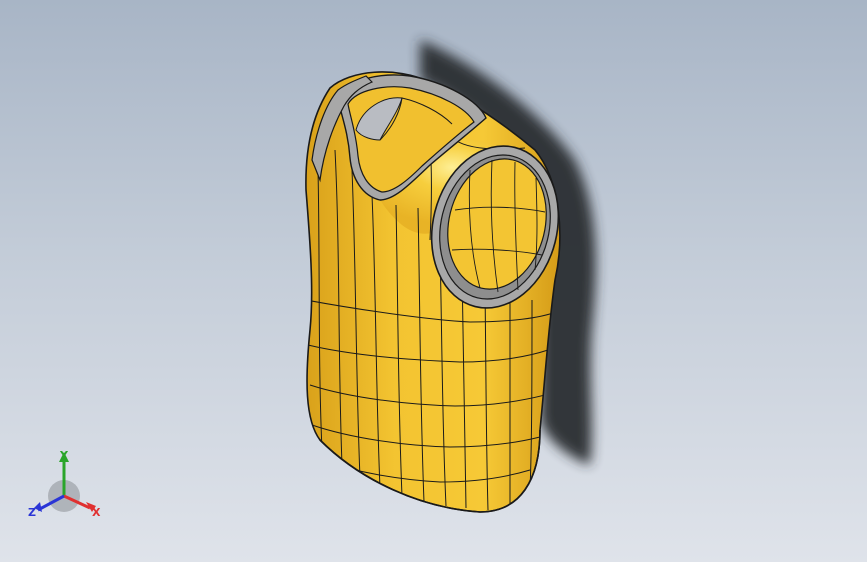 This screenshot has height=562, width=867. What do you see at coordinates (32, 512) in the screenshot?
I see `z-axis-label: Z` at bounding box center [32, 512].